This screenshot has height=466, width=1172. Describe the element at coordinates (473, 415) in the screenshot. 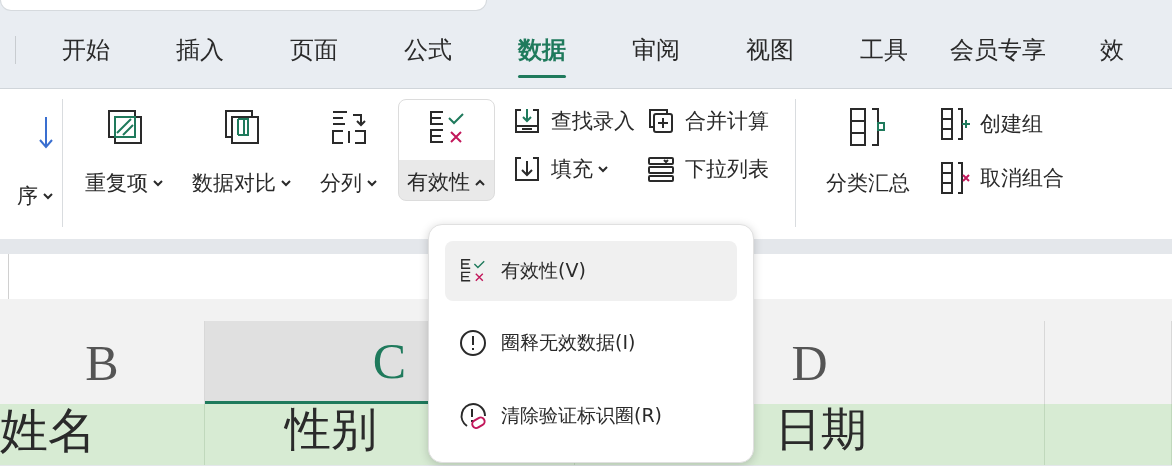

I see `exclamation-eraser-icon` at that location.